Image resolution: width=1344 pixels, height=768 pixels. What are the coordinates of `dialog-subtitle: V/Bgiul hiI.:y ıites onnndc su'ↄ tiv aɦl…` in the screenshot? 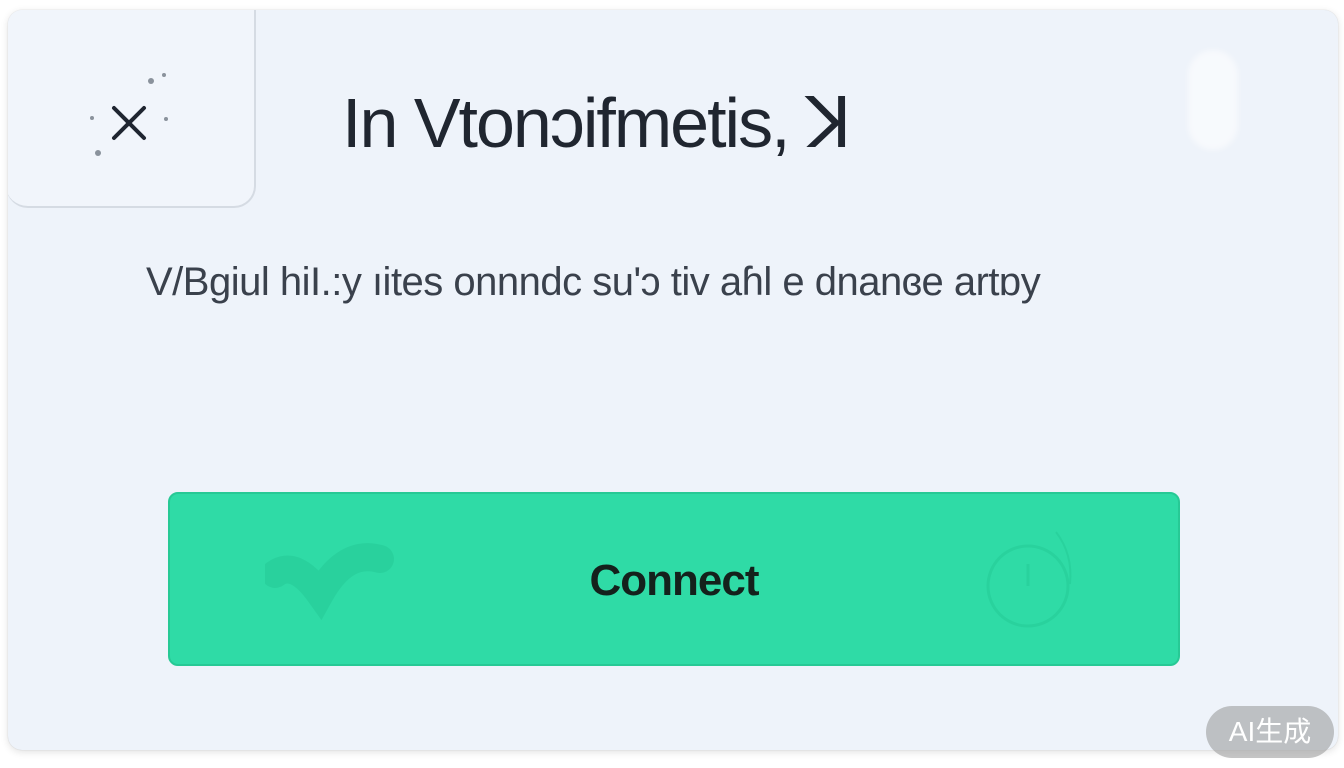 It's located at (593, 282).